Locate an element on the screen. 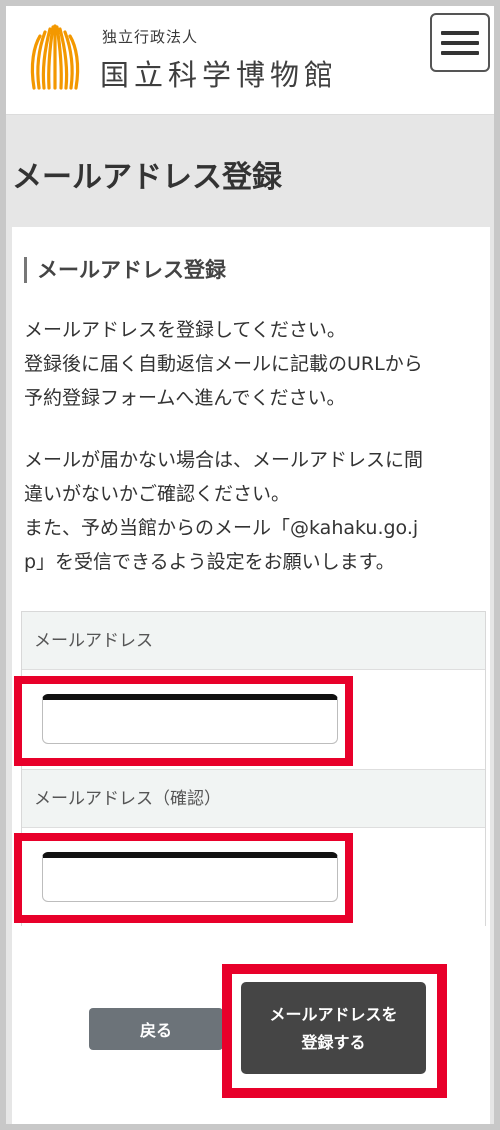 The image size is (500, 1130). museum-logo-icon is located at coordinates (55, 57).